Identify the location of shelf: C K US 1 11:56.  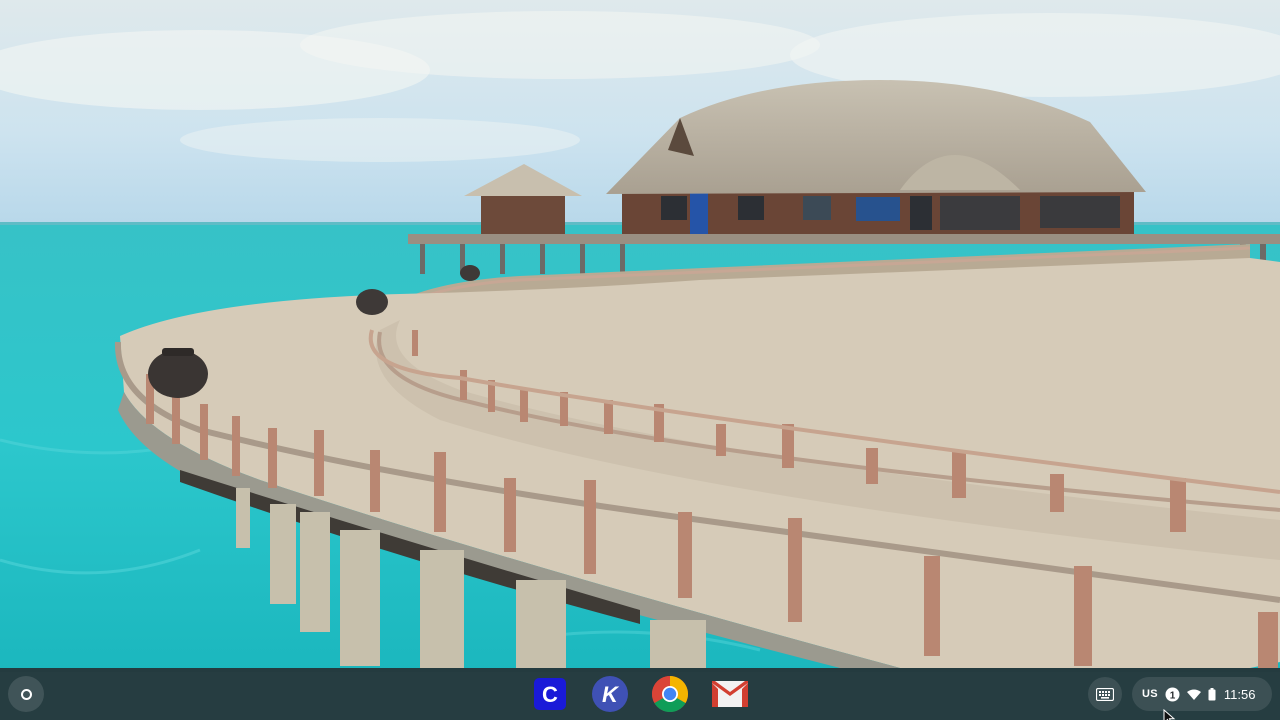
(640, 694).